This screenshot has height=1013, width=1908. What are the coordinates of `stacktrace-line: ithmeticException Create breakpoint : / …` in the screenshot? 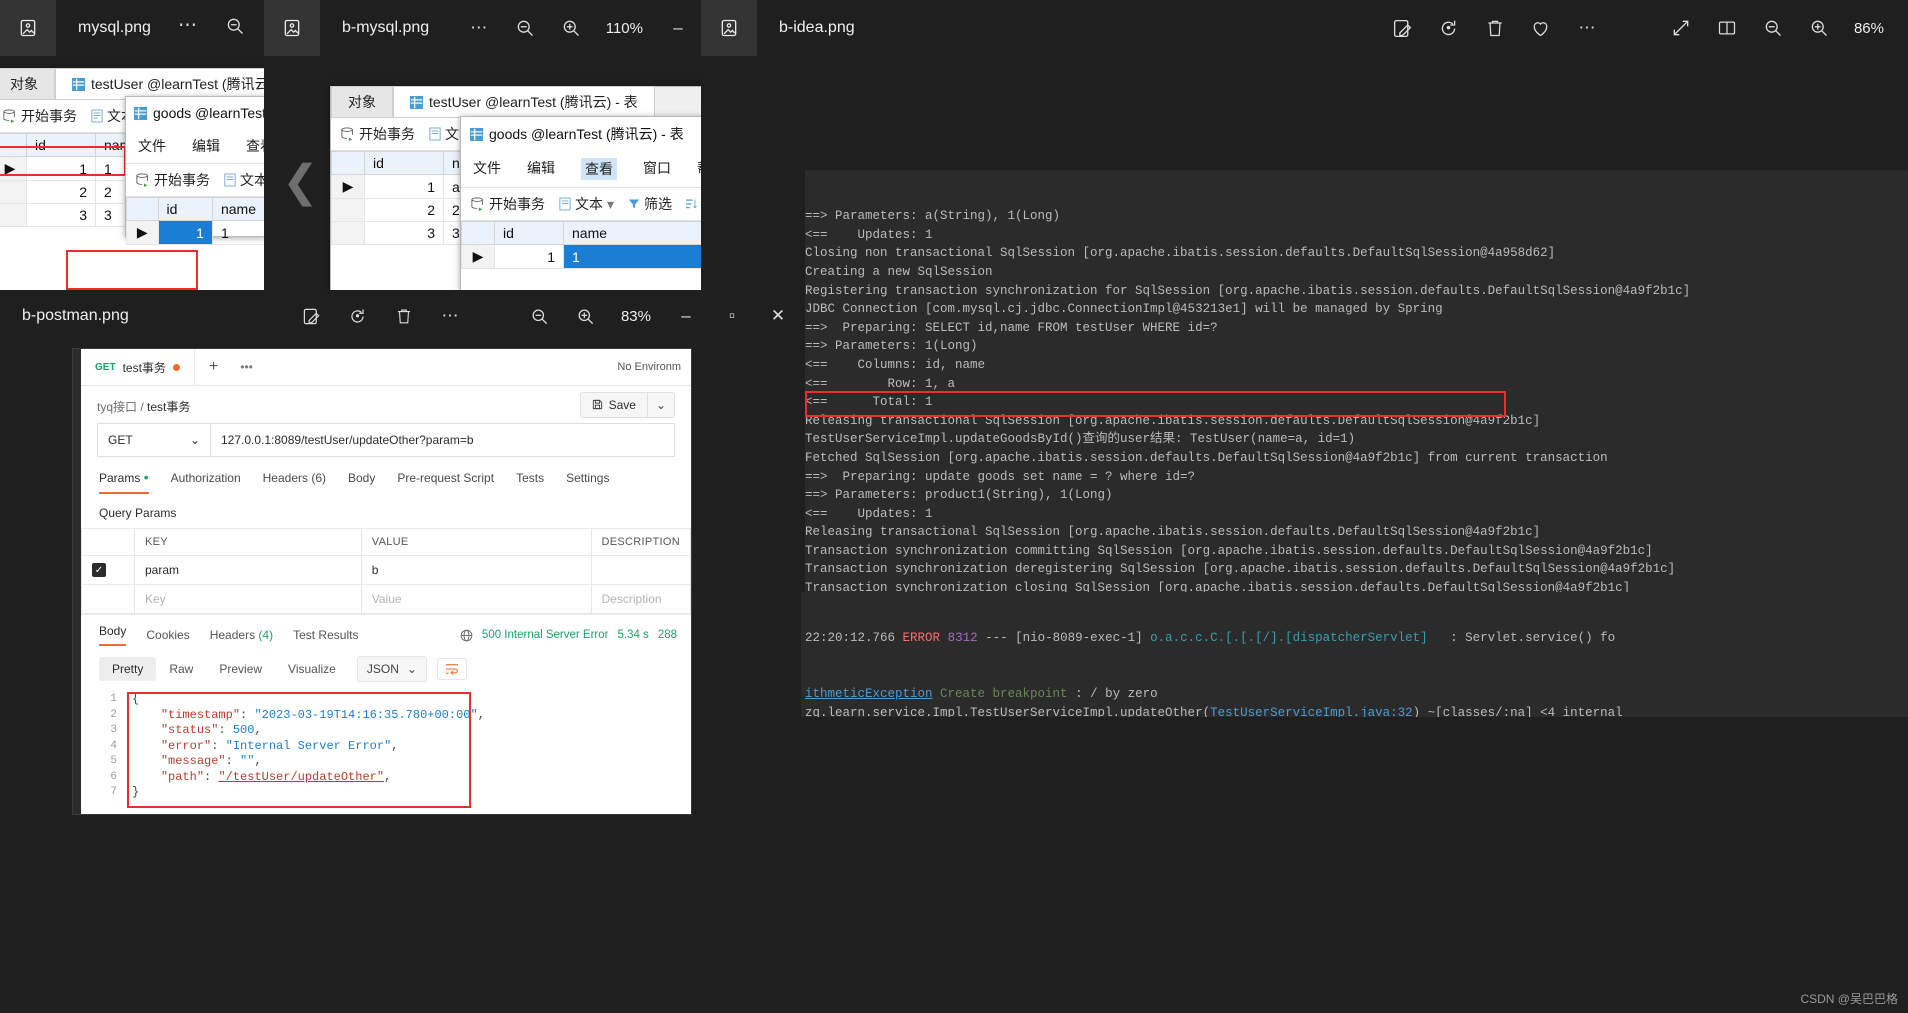 It's located at (1356, 694).